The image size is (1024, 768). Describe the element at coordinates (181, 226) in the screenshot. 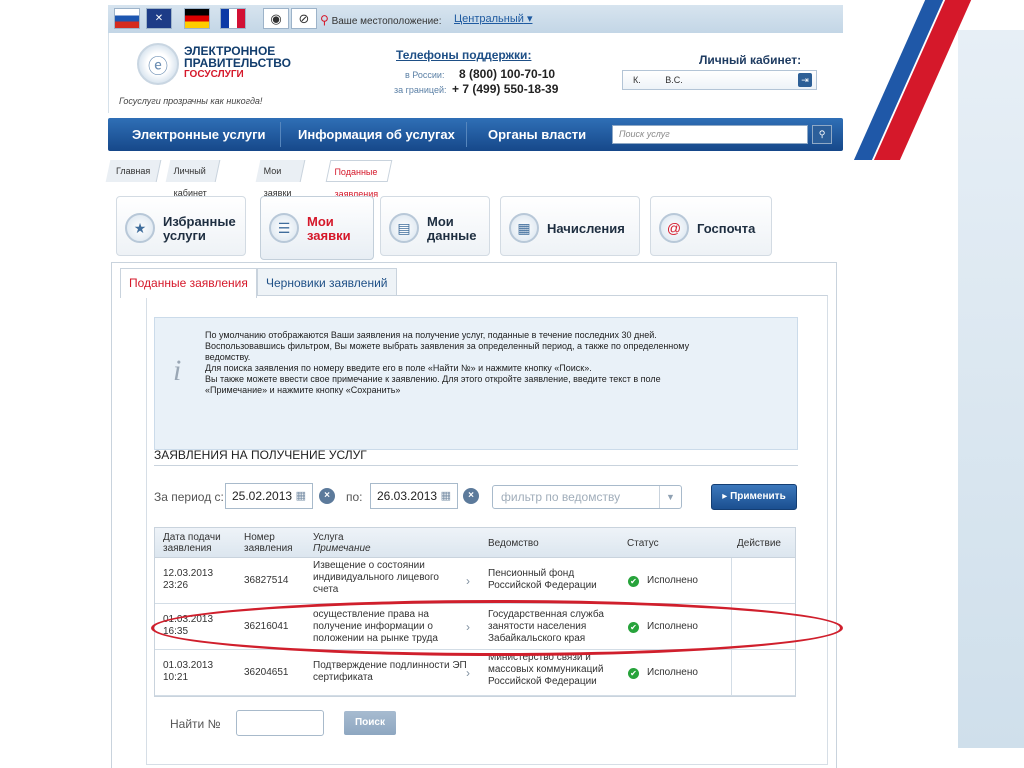

I see `tab-favorites: ★ Избранные услуги` at that location.